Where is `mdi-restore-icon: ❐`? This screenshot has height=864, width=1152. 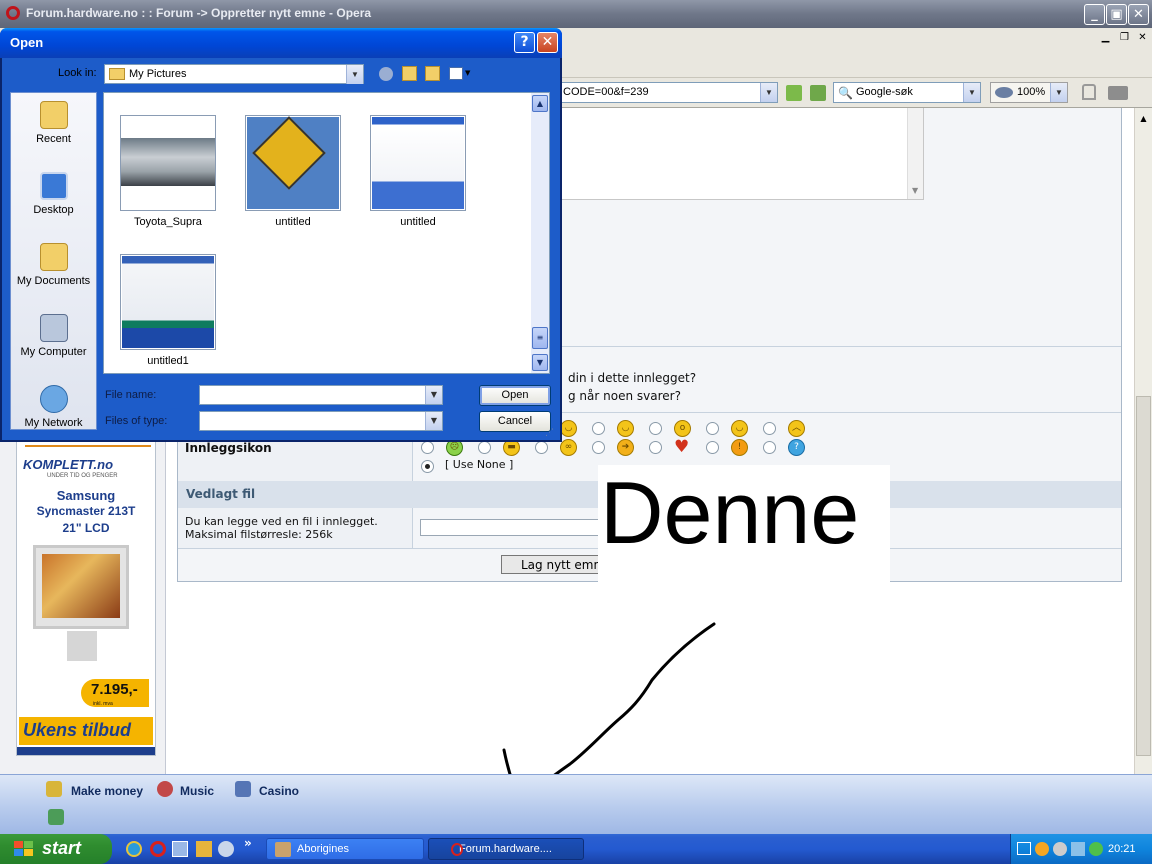
mdi-restore-icon: ❐ is located at coordinates (1124, 38).